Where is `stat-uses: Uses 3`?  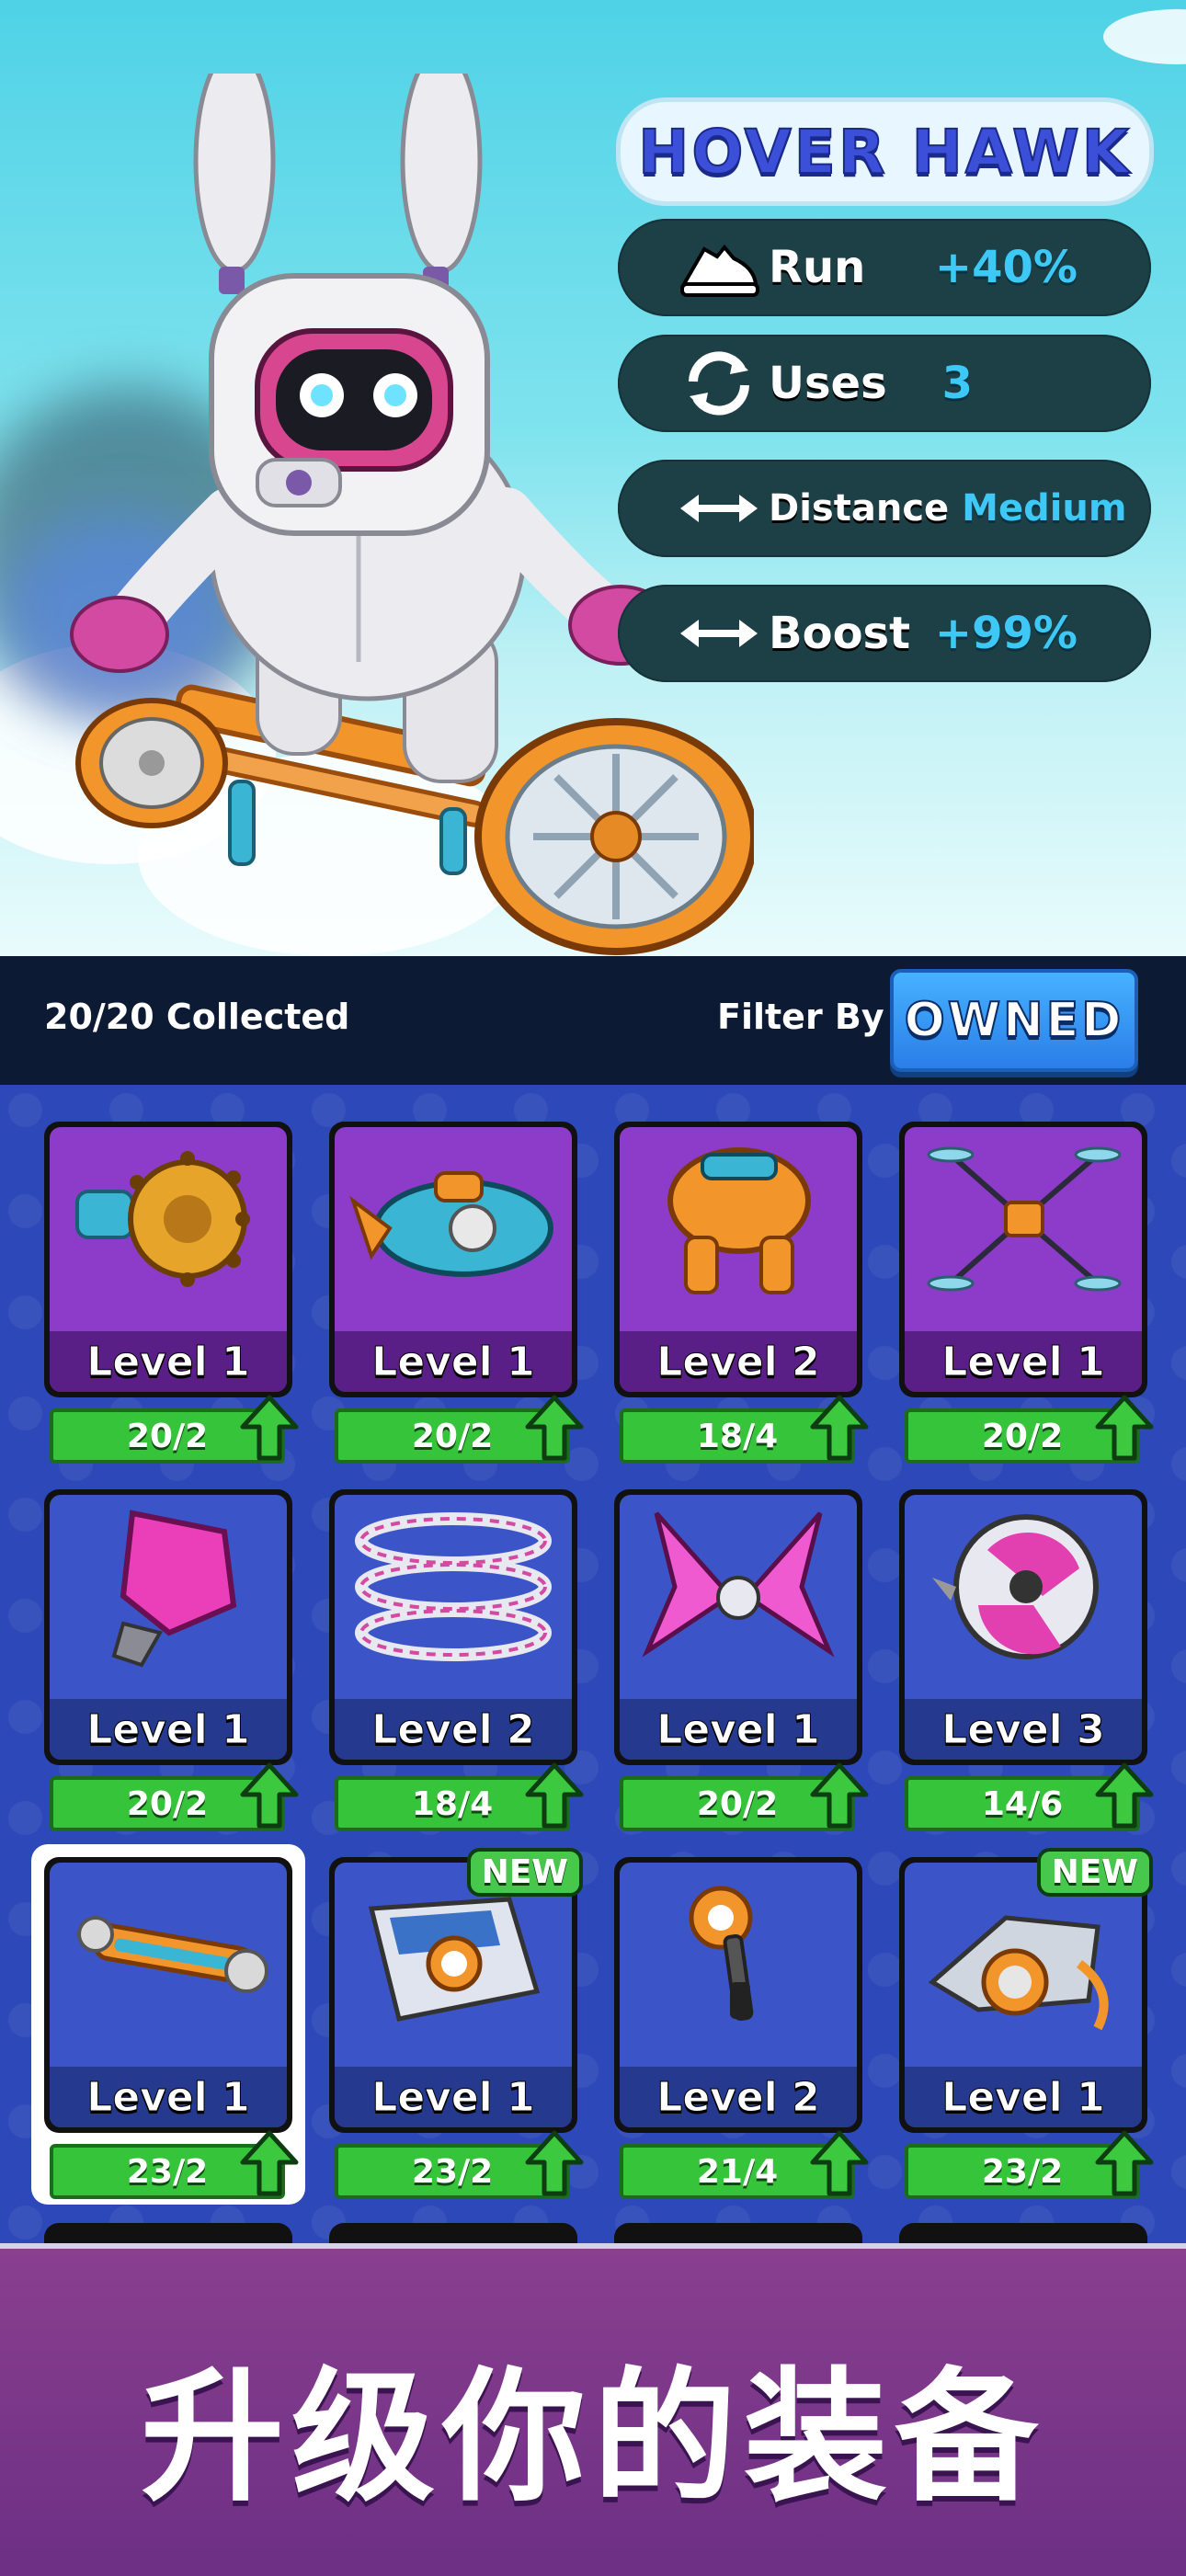 stat-uses: Uses 3 is located at coordinates (884, 383).